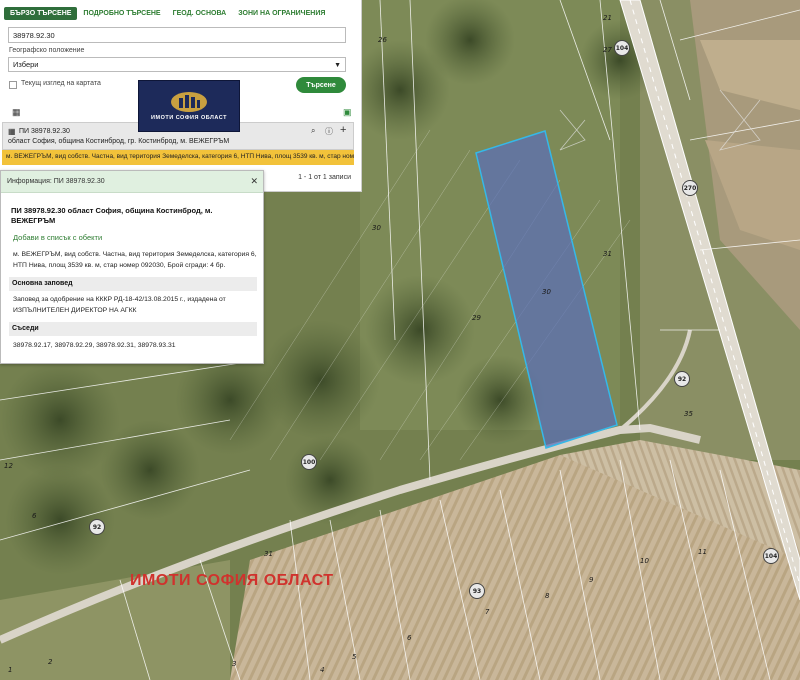 This screenshot has height=680, width=800. What do you see at coordinates (547, 596) in the screenshot?
I see `parcel-number: 8` at bounding box center [547, 596].